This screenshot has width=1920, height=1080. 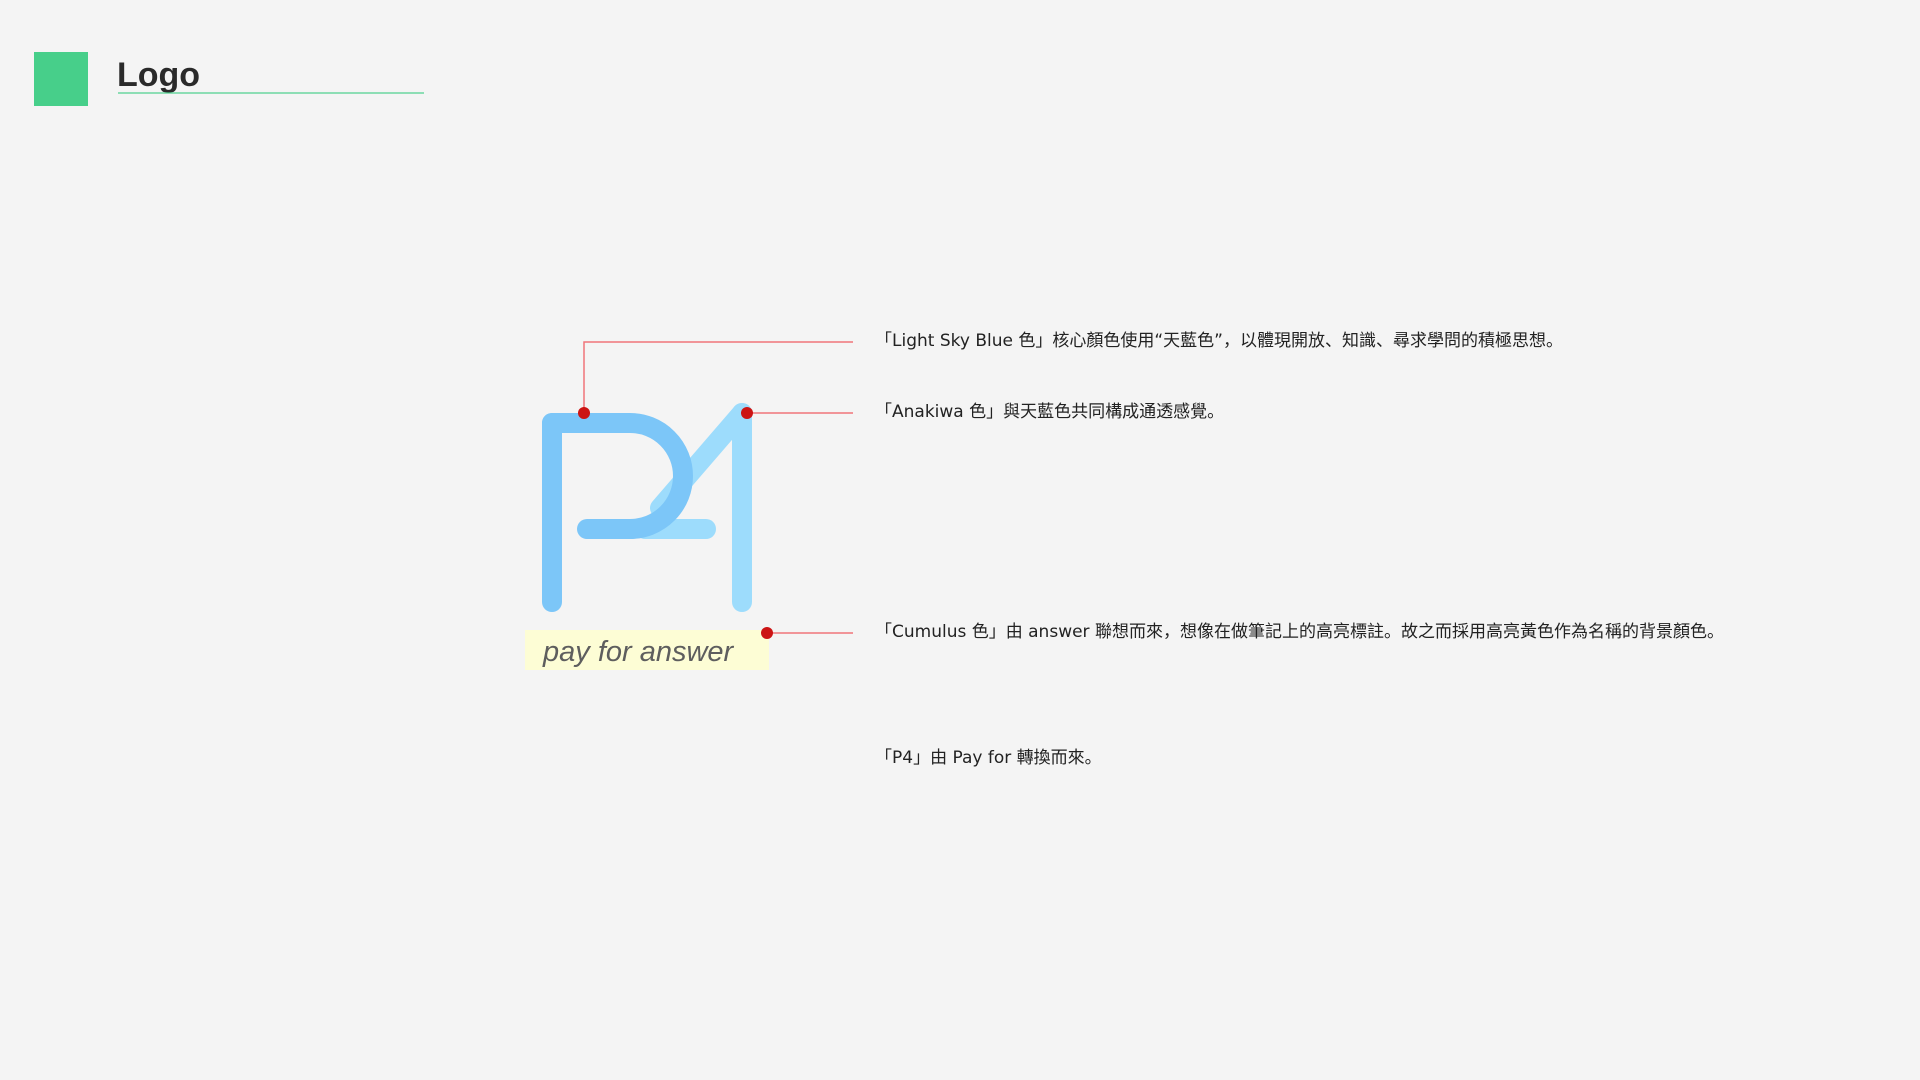 I want to click on leader-dot-light-sky-blue, so click(x=584, y=413).